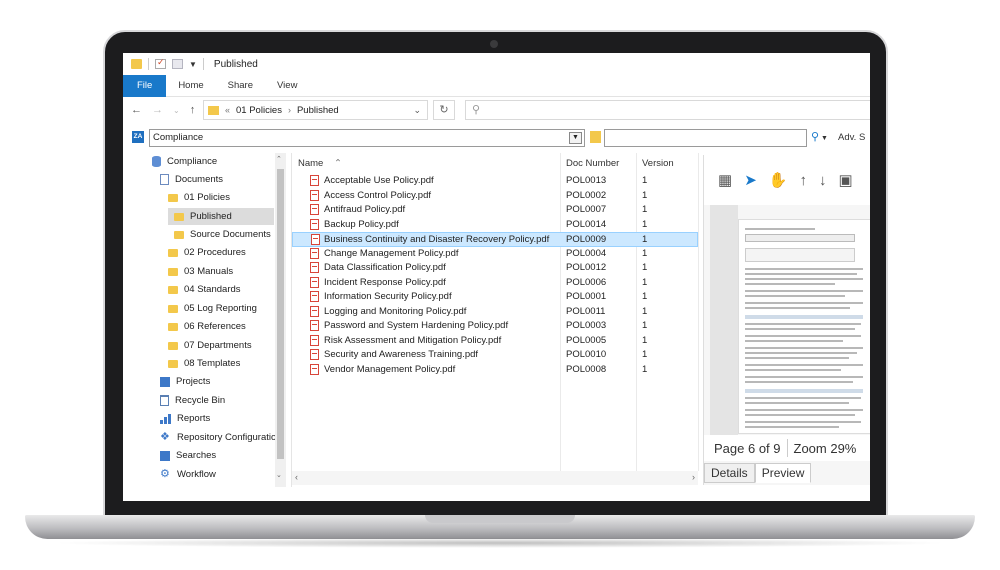 The image size is (1000, 570). I want to click on refresh-button: ↻, so click(444, 110).